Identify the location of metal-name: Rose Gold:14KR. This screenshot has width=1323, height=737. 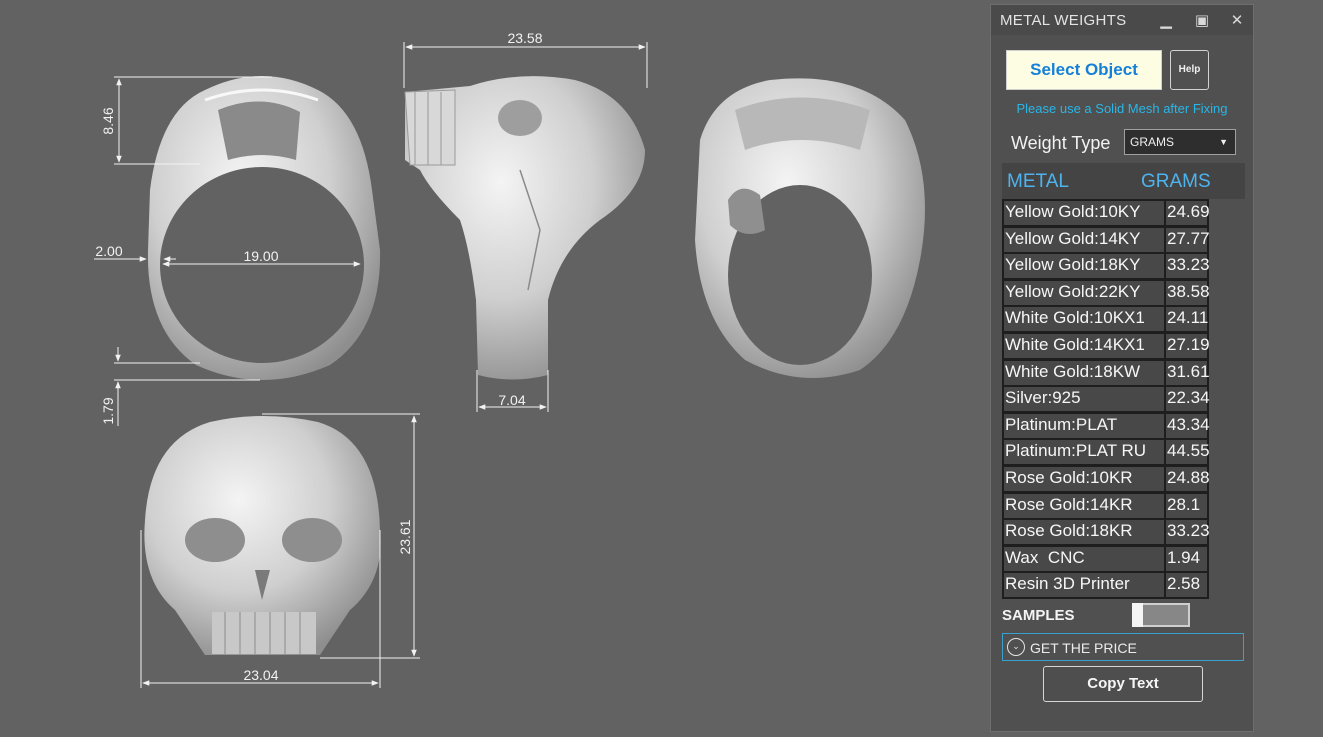
(1084, 506).